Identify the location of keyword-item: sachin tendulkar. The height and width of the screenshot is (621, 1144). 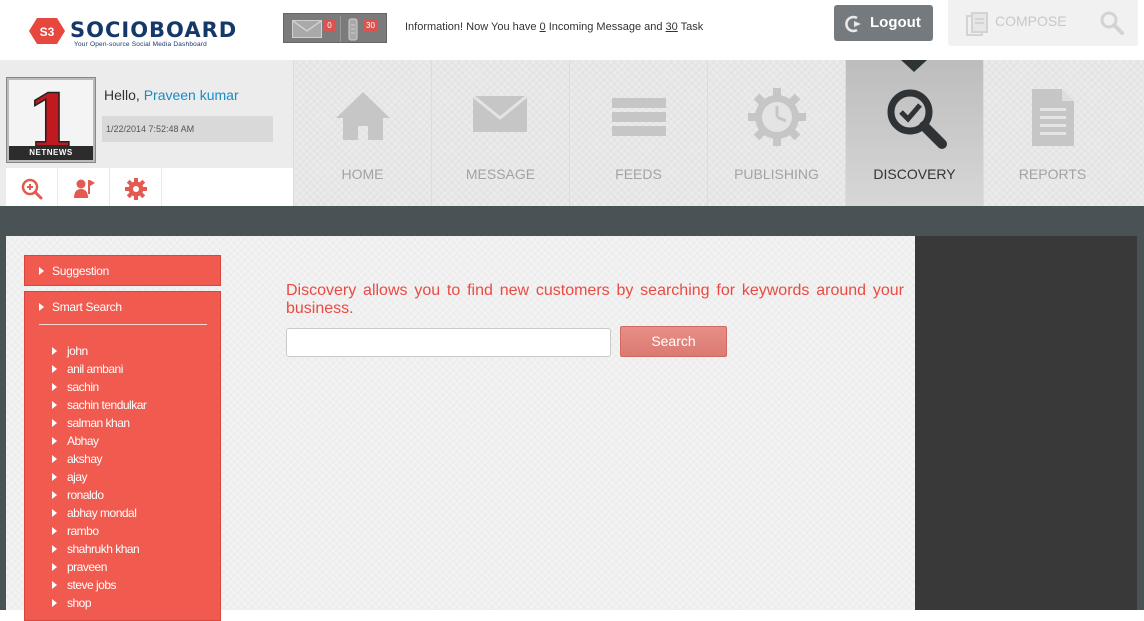
(99, 405).